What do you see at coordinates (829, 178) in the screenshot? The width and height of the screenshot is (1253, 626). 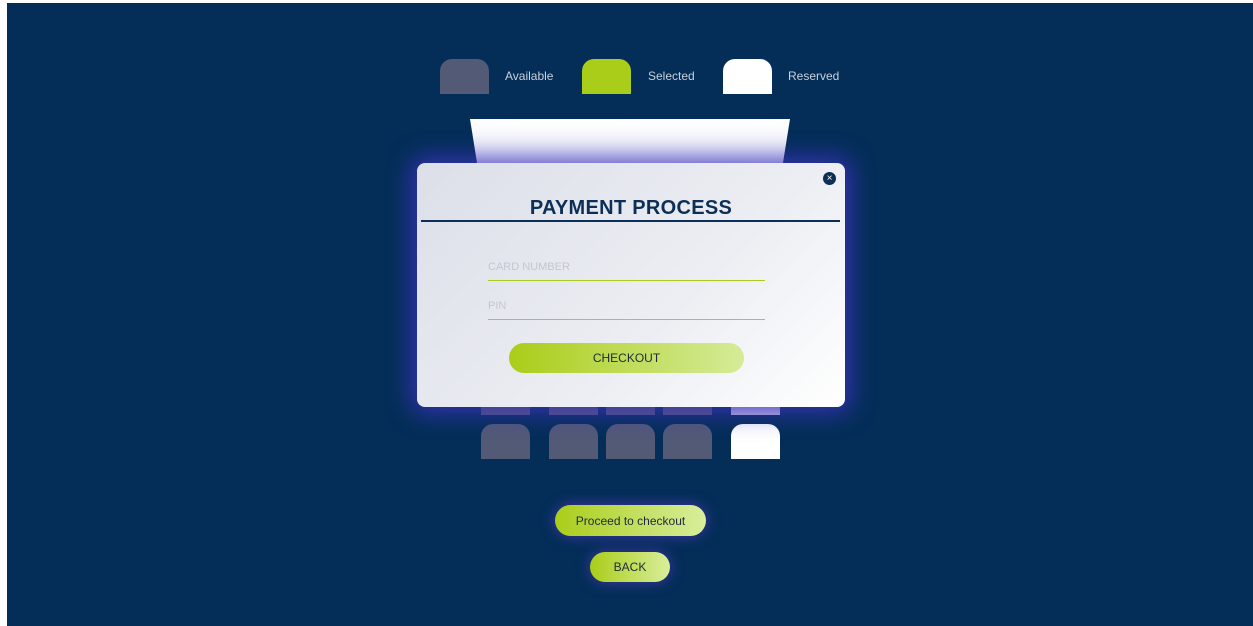 I see `close-icon: ×` at bounding box center [829, 178].